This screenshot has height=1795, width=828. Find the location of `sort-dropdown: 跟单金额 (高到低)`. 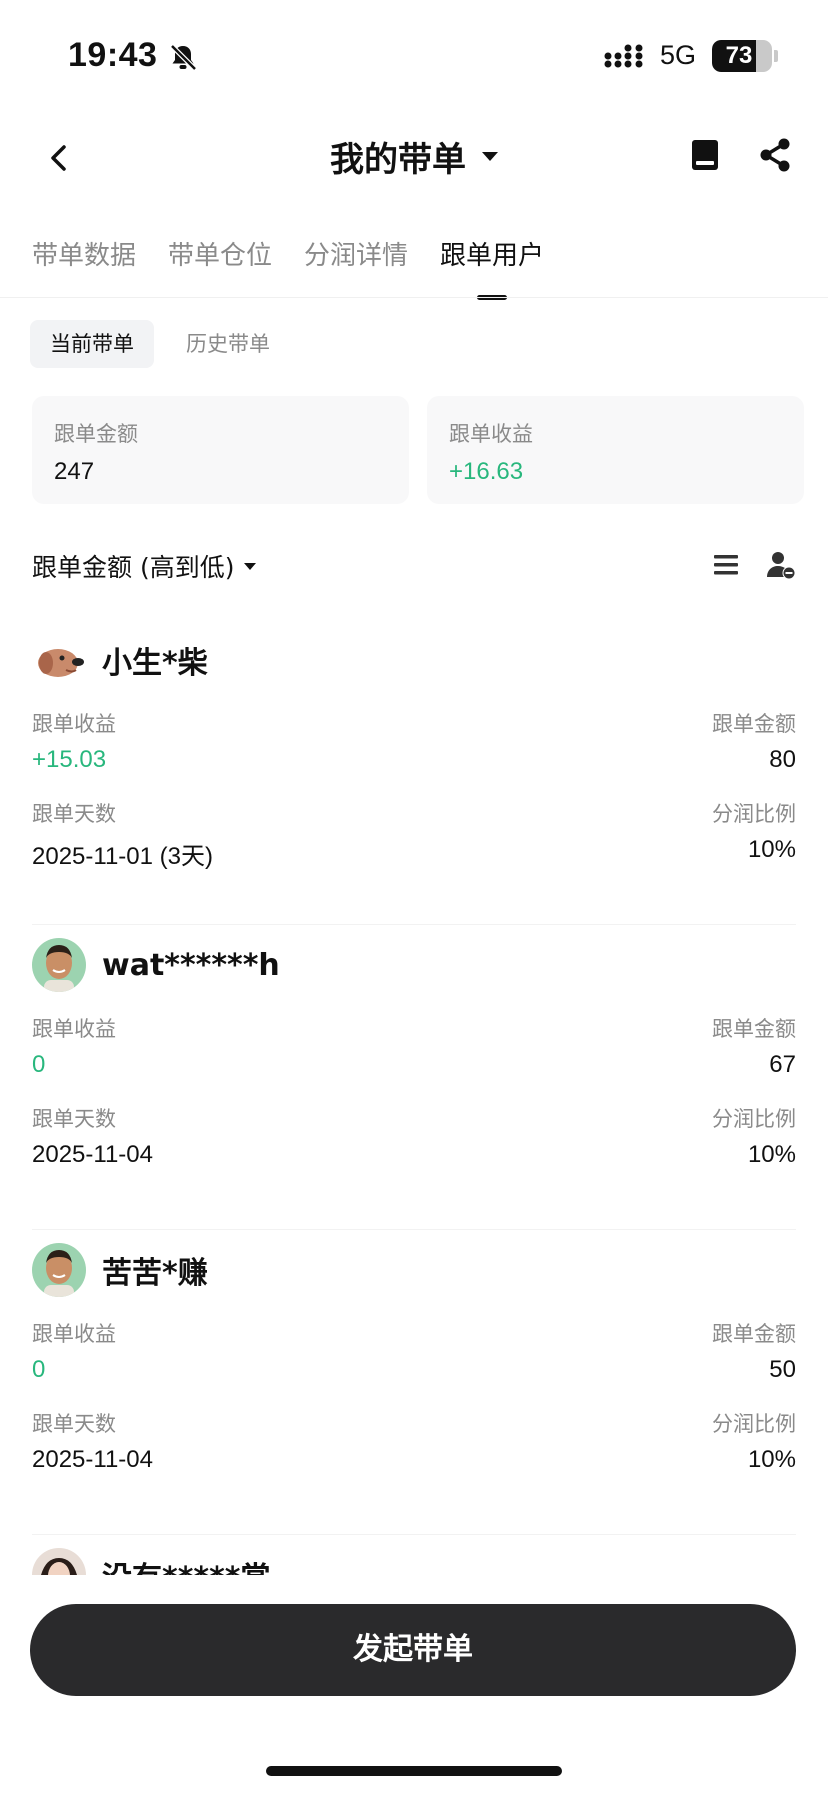

sort-dropdown: 跟单金额 (高到低) is located at coordinates (144, 566).